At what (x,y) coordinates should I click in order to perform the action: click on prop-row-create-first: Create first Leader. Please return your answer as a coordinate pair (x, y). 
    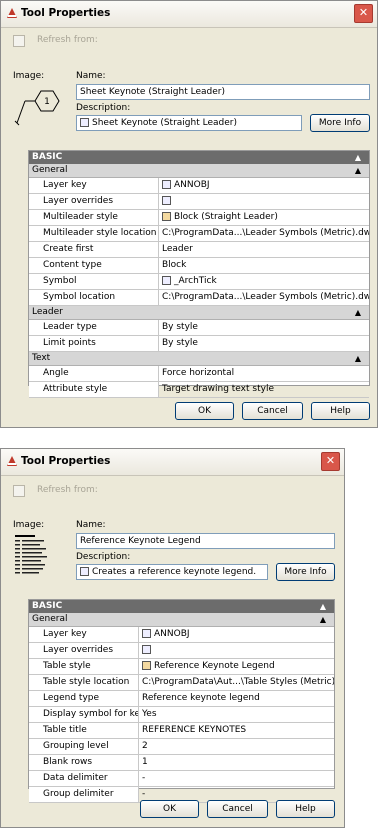
    Looking at the image, I should click on (199, 250).